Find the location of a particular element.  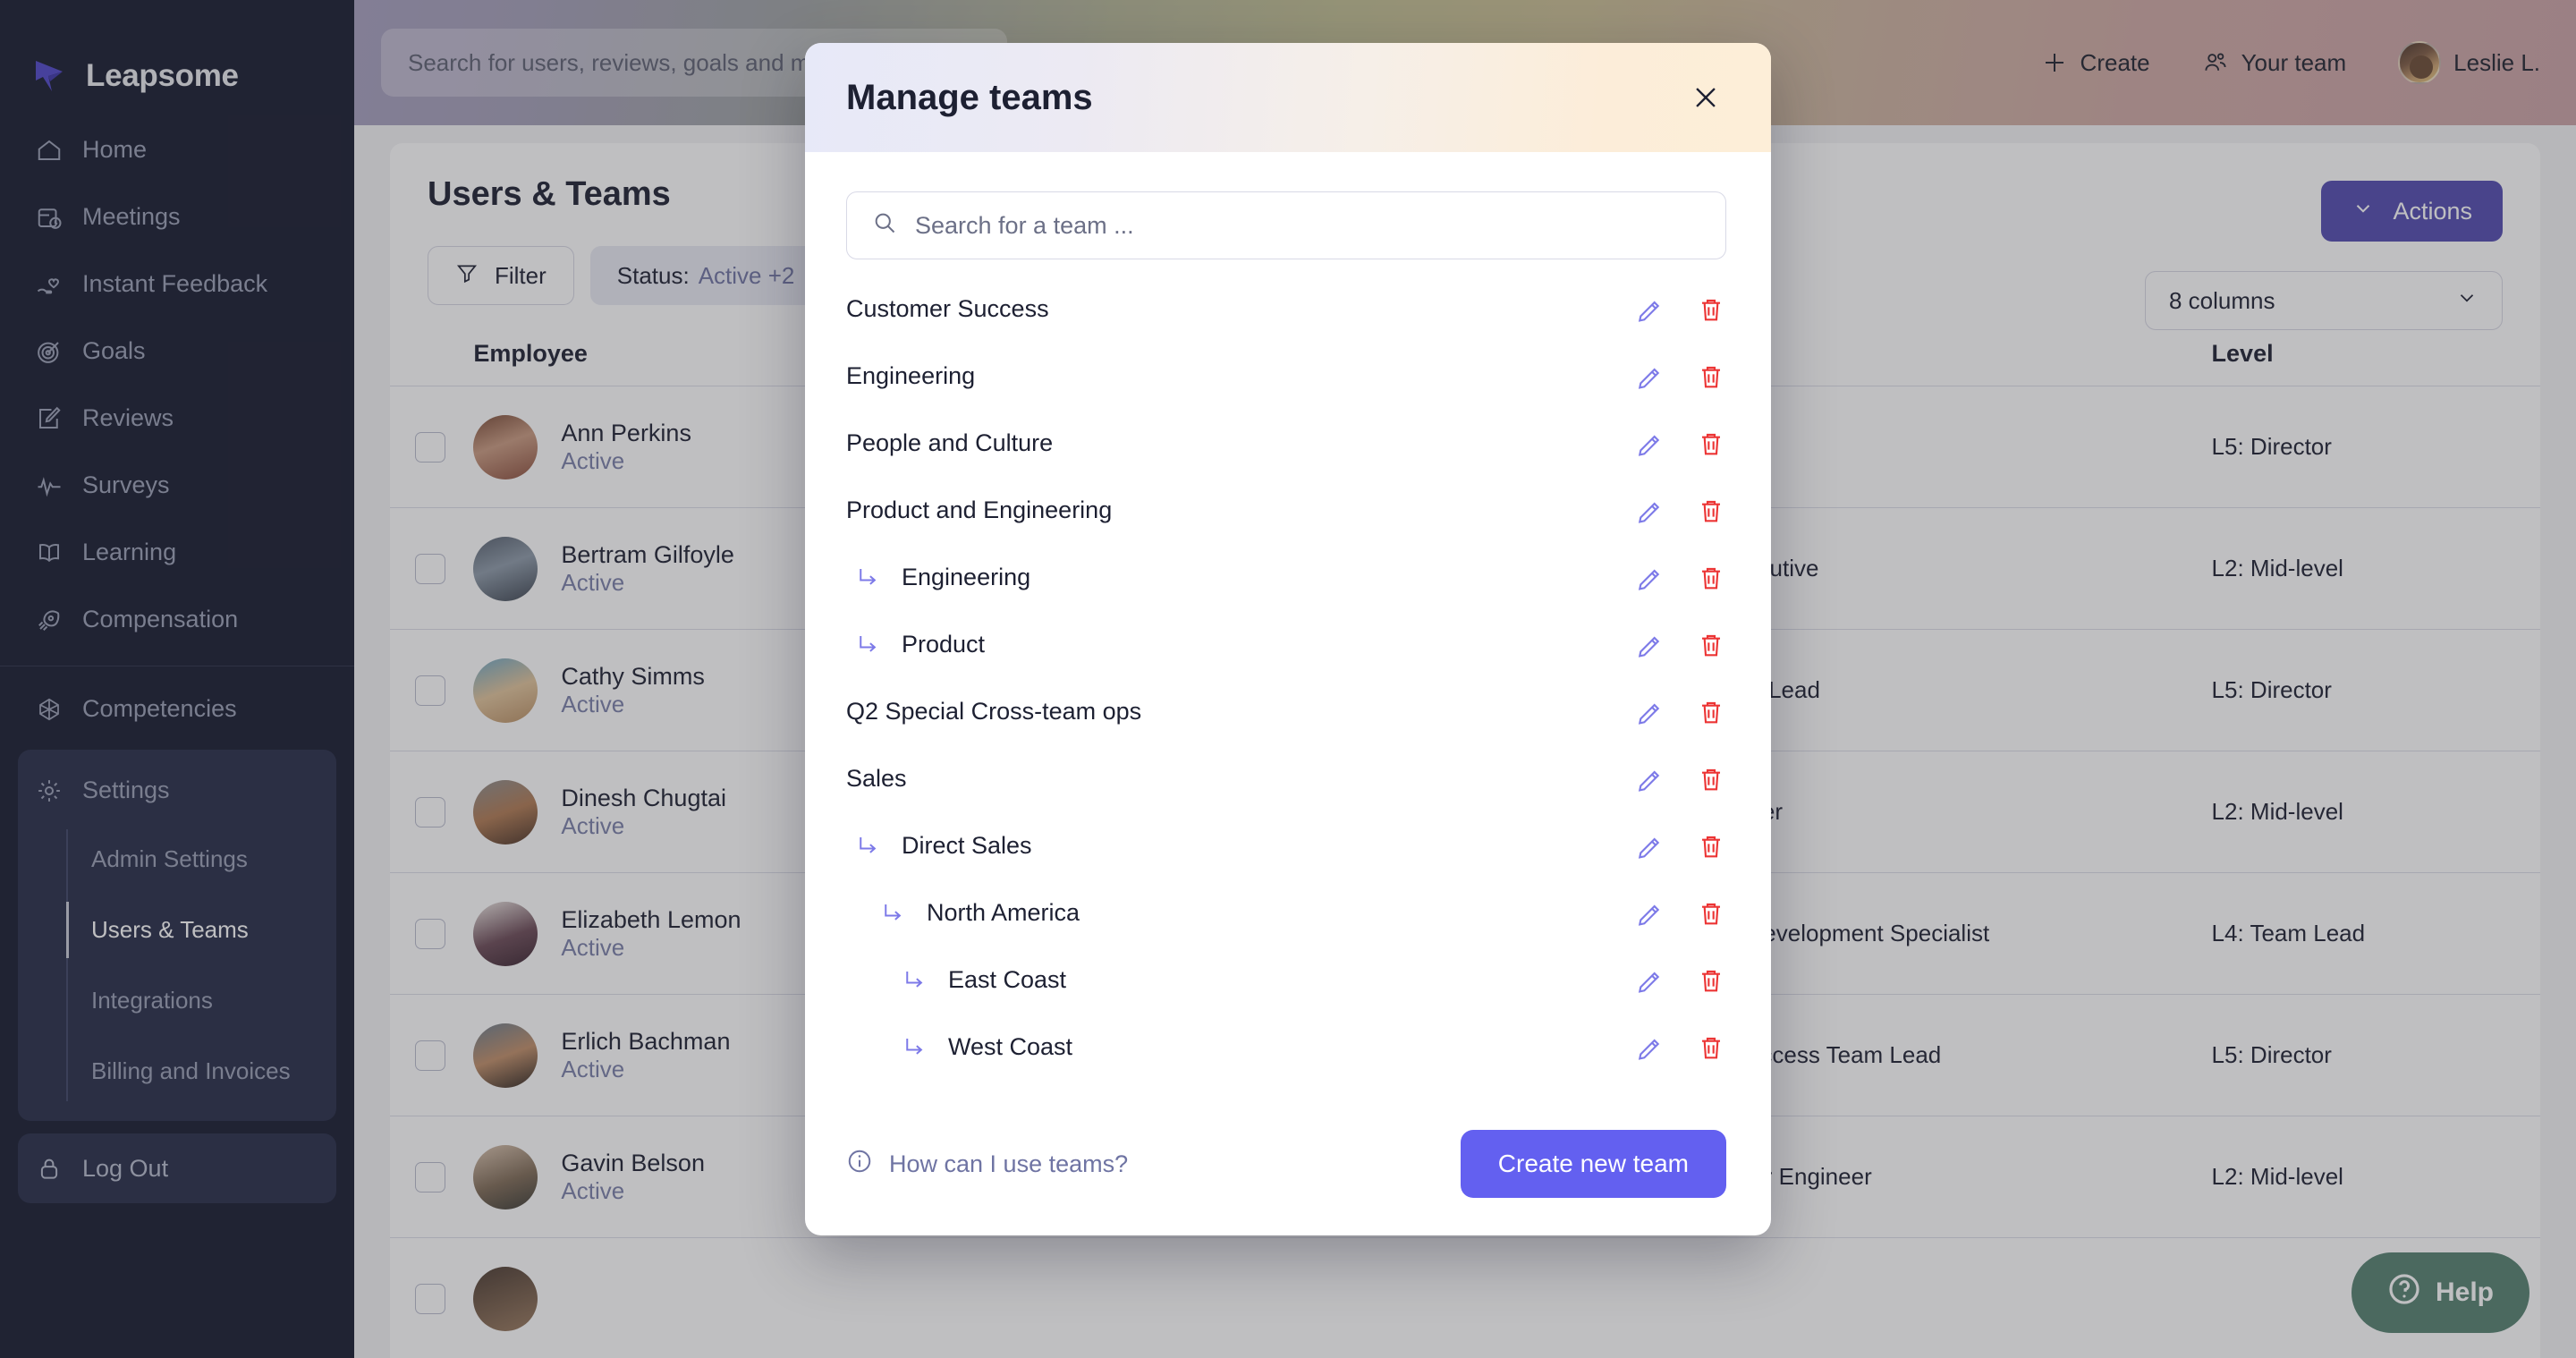

create-new-team-label: Create new team is located at coordinates (1593, 1164).